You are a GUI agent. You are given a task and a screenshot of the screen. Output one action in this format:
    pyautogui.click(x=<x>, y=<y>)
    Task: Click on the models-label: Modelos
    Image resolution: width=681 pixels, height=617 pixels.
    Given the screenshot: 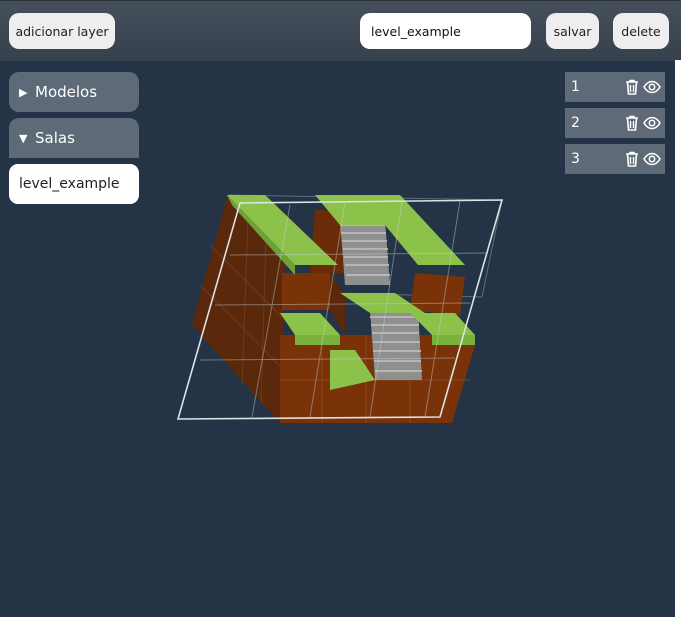 What is the action you would take?
    pyautogui.click(x=66, y=92)
    